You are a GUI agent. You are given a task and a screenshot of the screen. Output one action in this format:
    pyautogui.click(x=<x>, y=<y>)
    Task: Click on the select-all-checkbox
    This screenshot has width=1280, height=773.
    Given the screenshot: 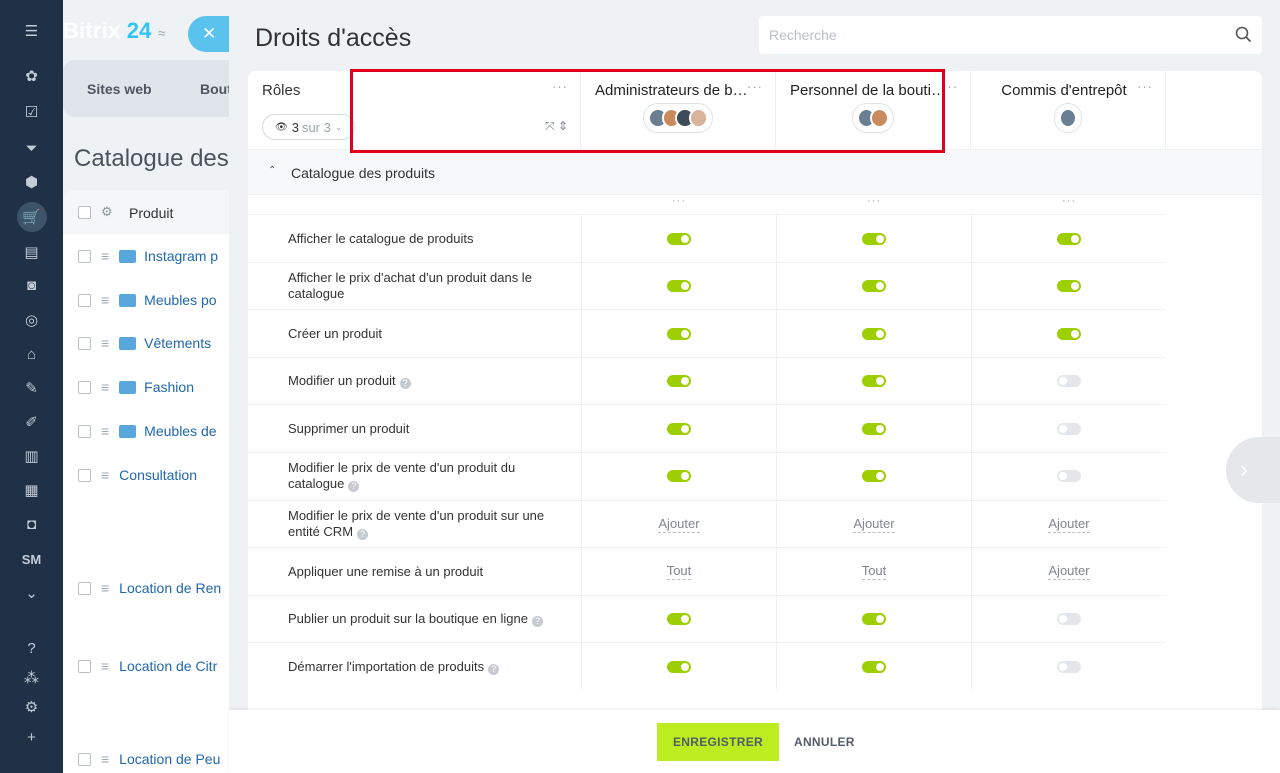 What is the action you would take?
    pyautogui.click(x=84, y=212)
    